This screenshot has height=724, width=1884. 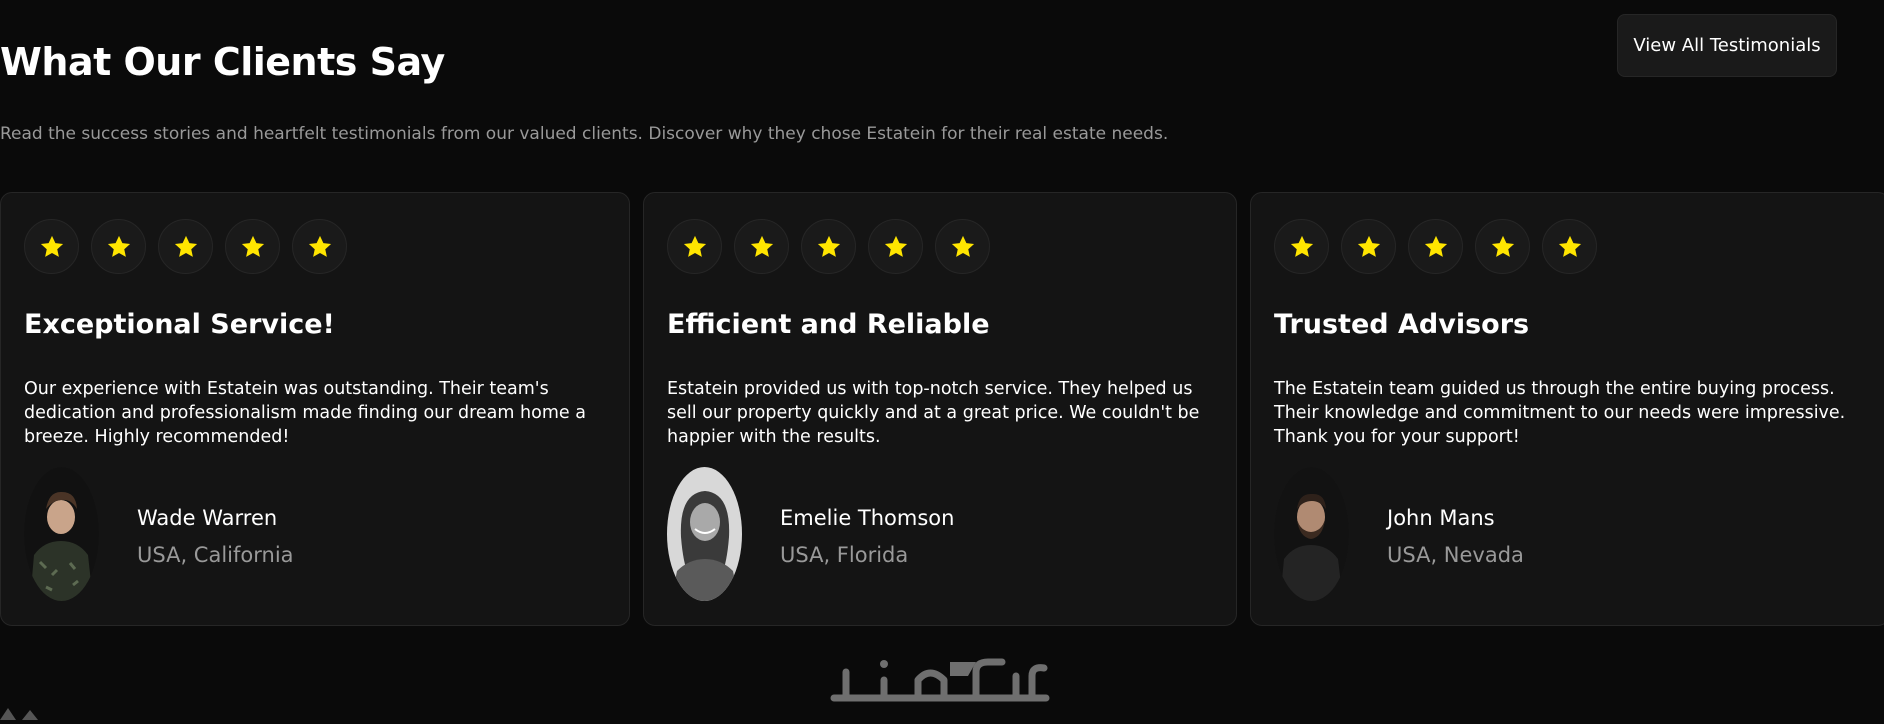 I want to click on client-name: Emelie Thomson, so click(x=867, y=518).